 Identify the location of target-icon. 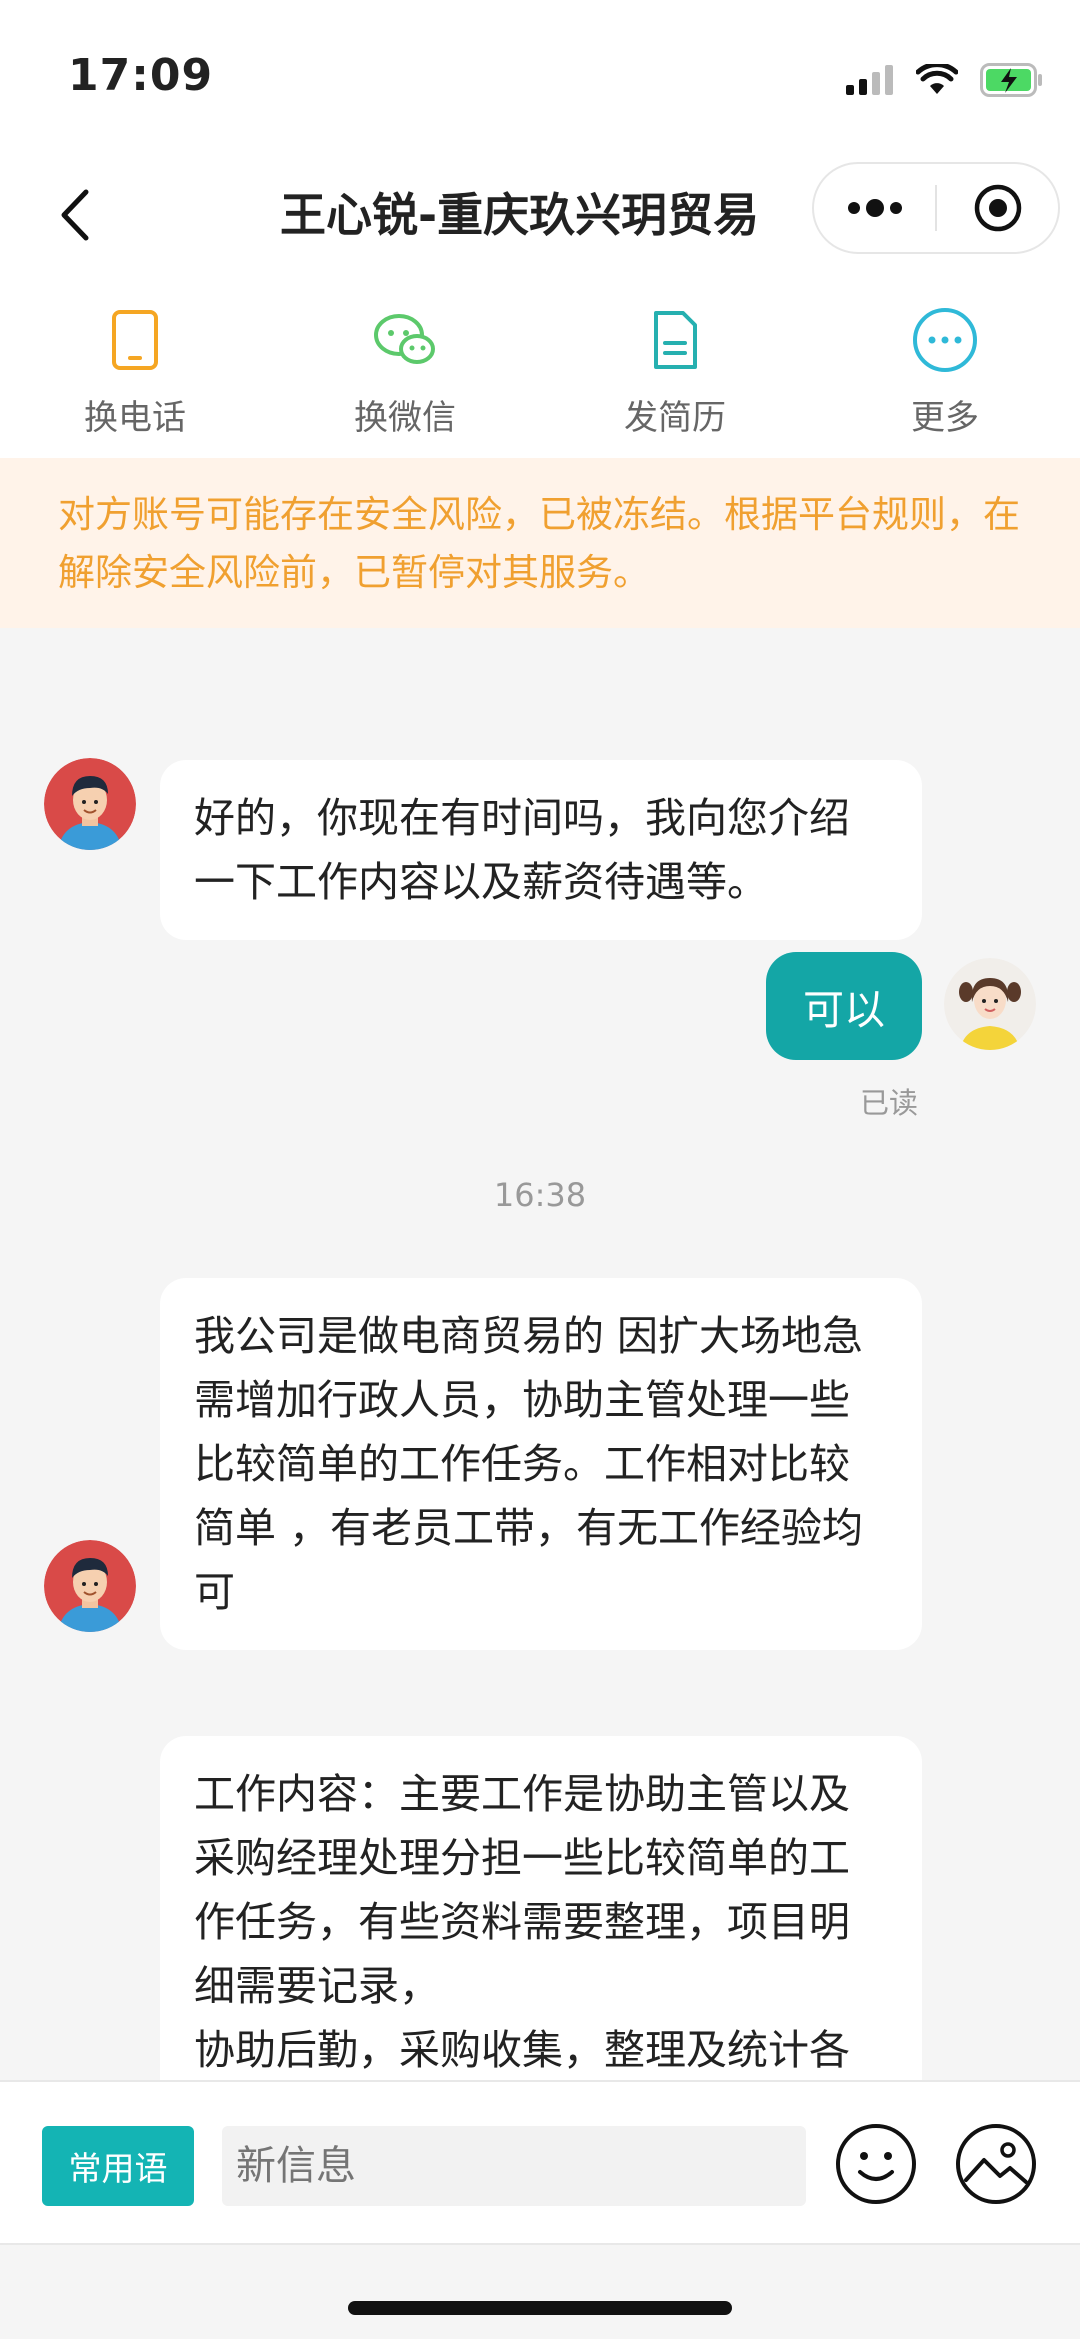
(997, 208).